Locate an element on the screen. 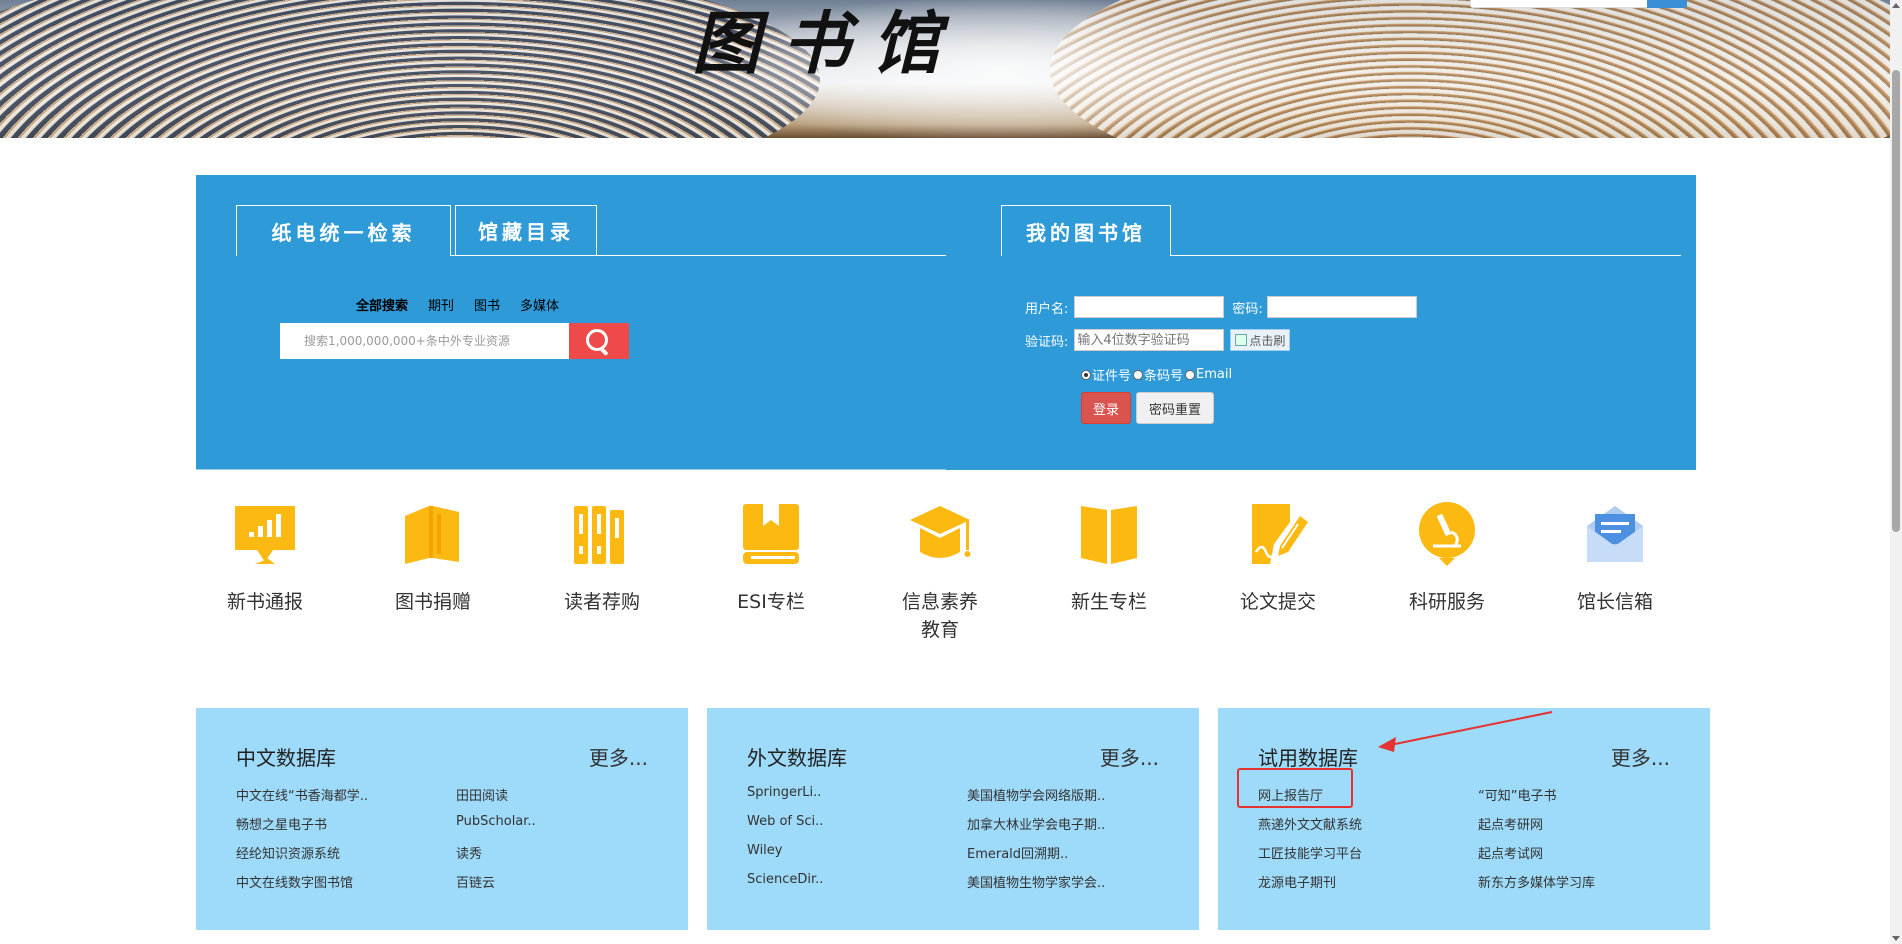 The height and width of the screenshot is (944, 1902). service-label: 论文提交 is located at coordinates (1277, 602).